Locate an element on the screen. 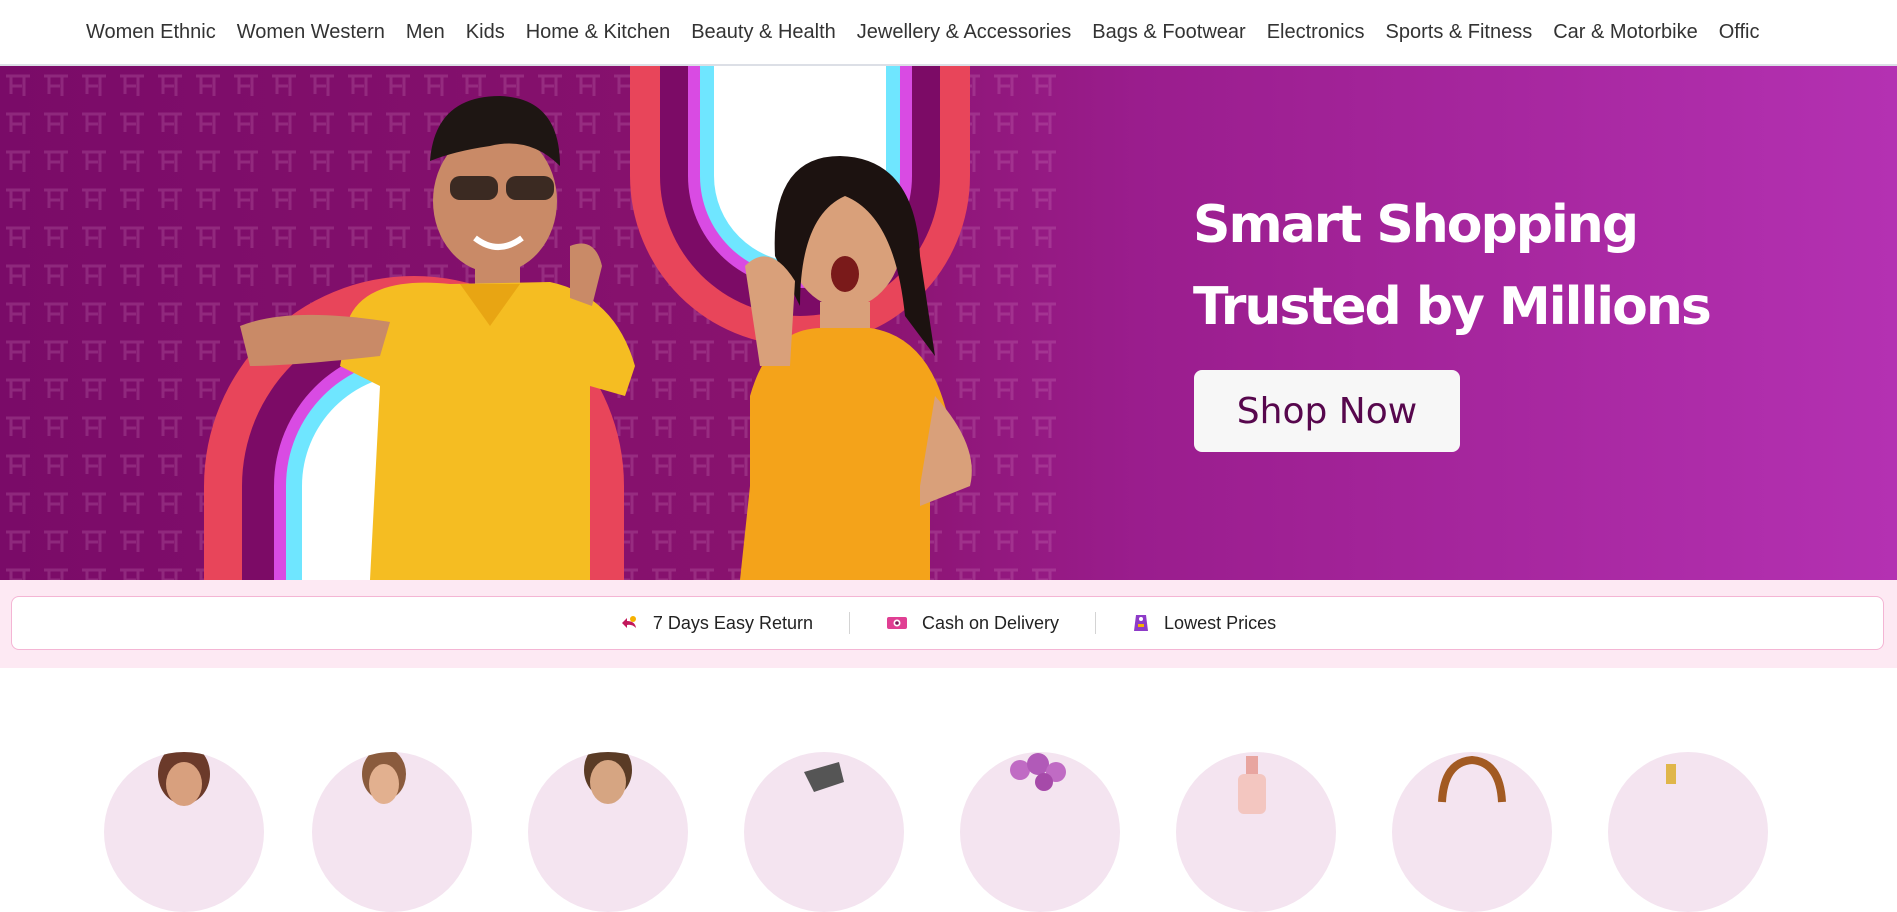 The width and height of the screenshot is (1897, 912). benefit-cash-on-delivery-label: Cash on Delivery is located at coordinates (990, 622).